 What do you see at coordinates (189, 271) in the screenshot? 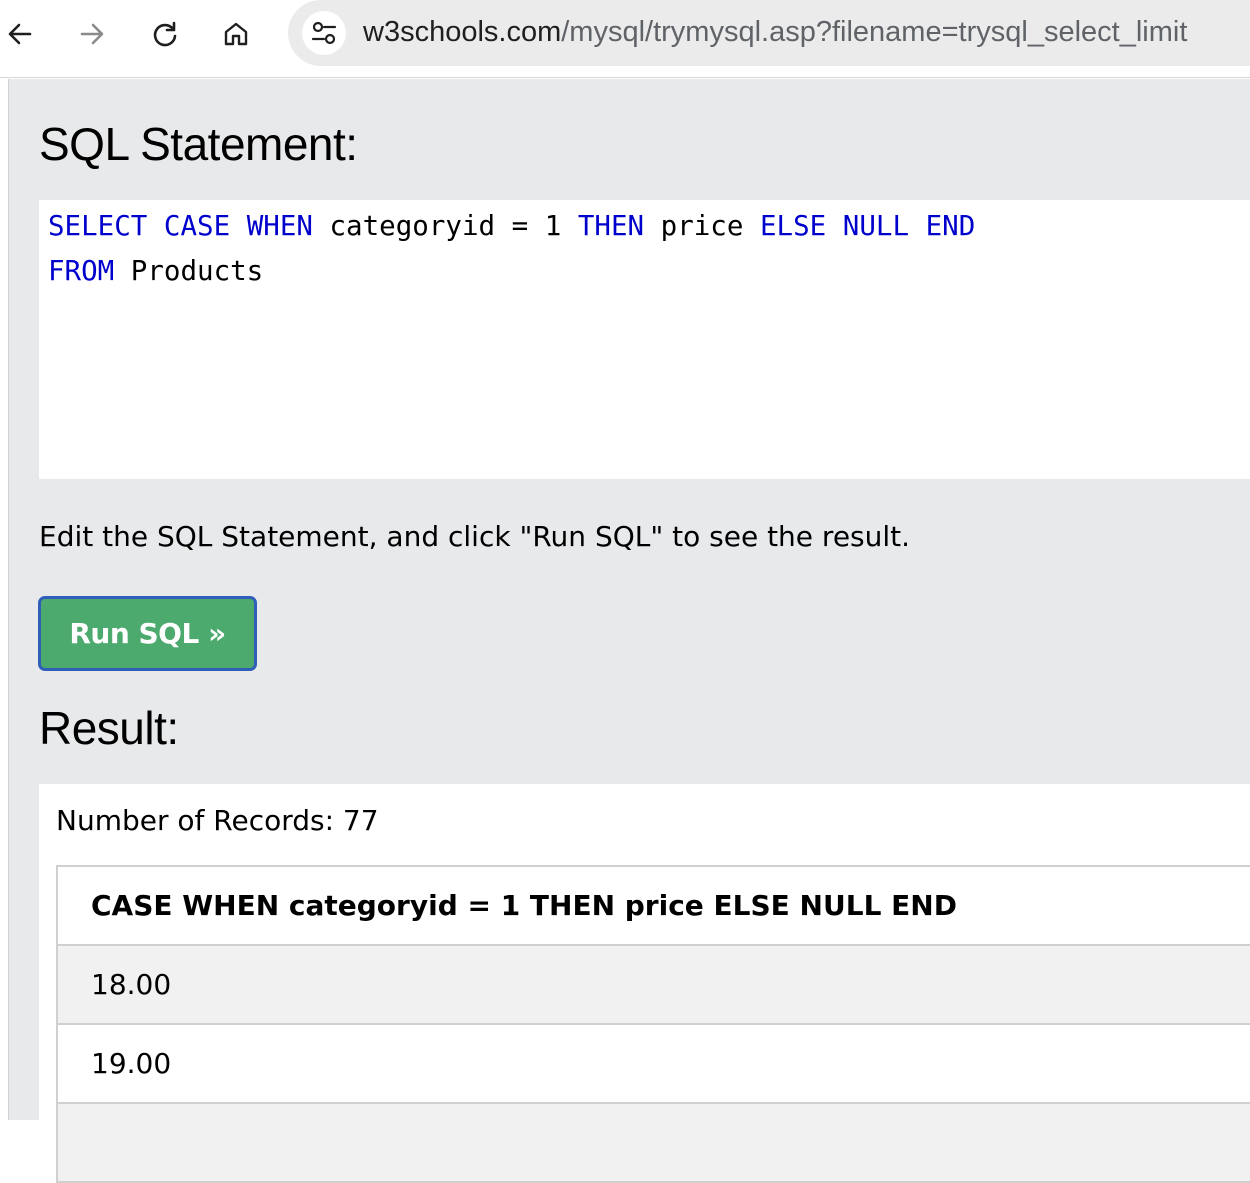
I see `sql-token: Products` at bounding box center [189, 271].